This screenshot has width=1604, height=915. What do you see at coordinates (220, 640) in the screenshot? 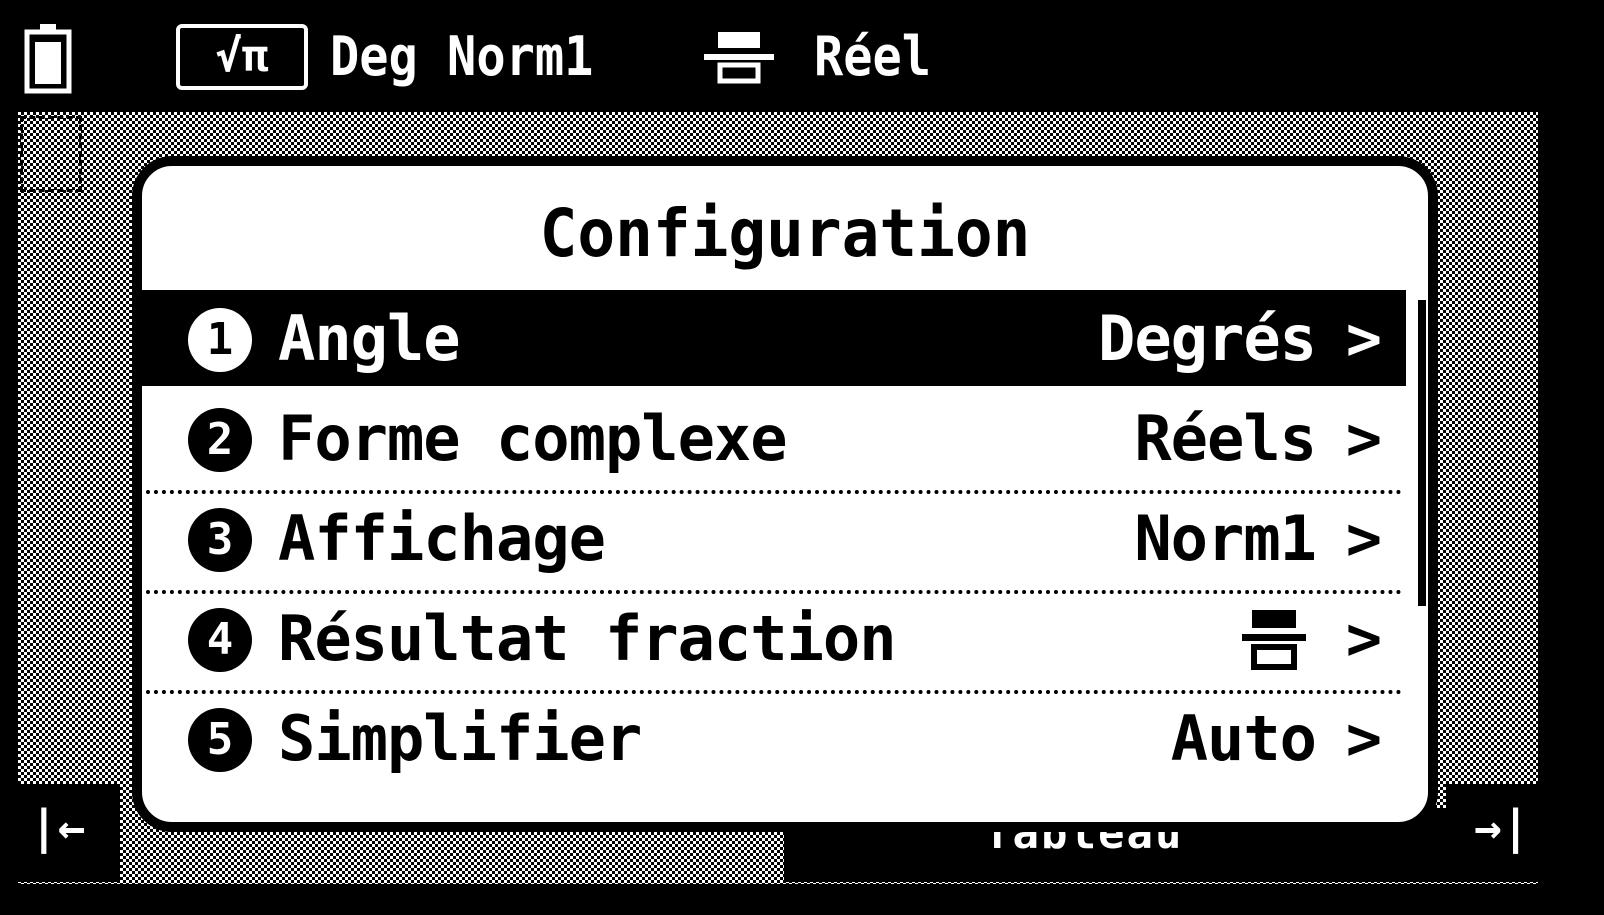
I see `item-number: 4` at bounding box center [220, 640].